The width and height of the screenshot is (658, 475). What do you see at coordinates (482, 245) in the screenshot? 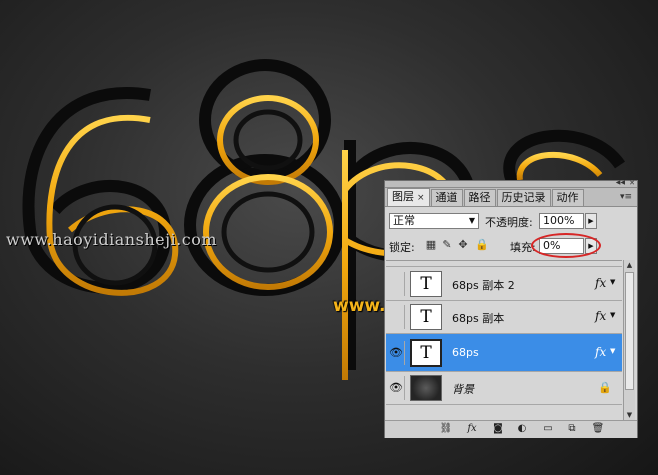
I see `lock-all-icon: 🔒` at bounding box center [482, 245].